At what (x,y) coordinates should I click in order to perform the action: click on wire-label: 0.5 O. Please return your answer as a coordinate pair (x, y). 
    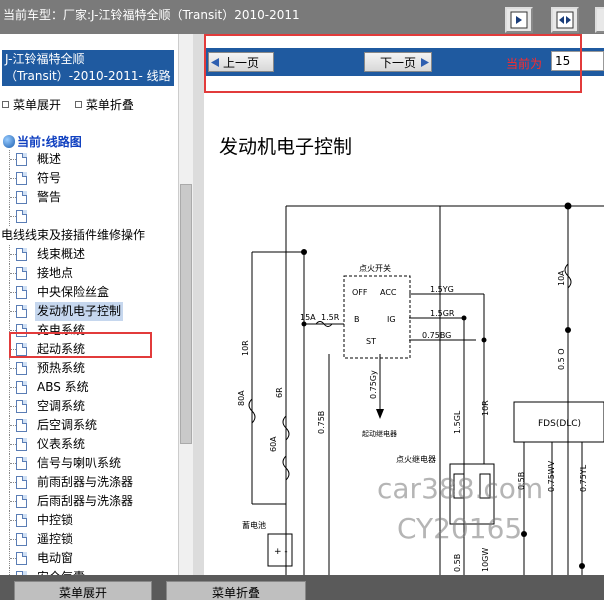
    Looking at the image, I should click on (561, 359).